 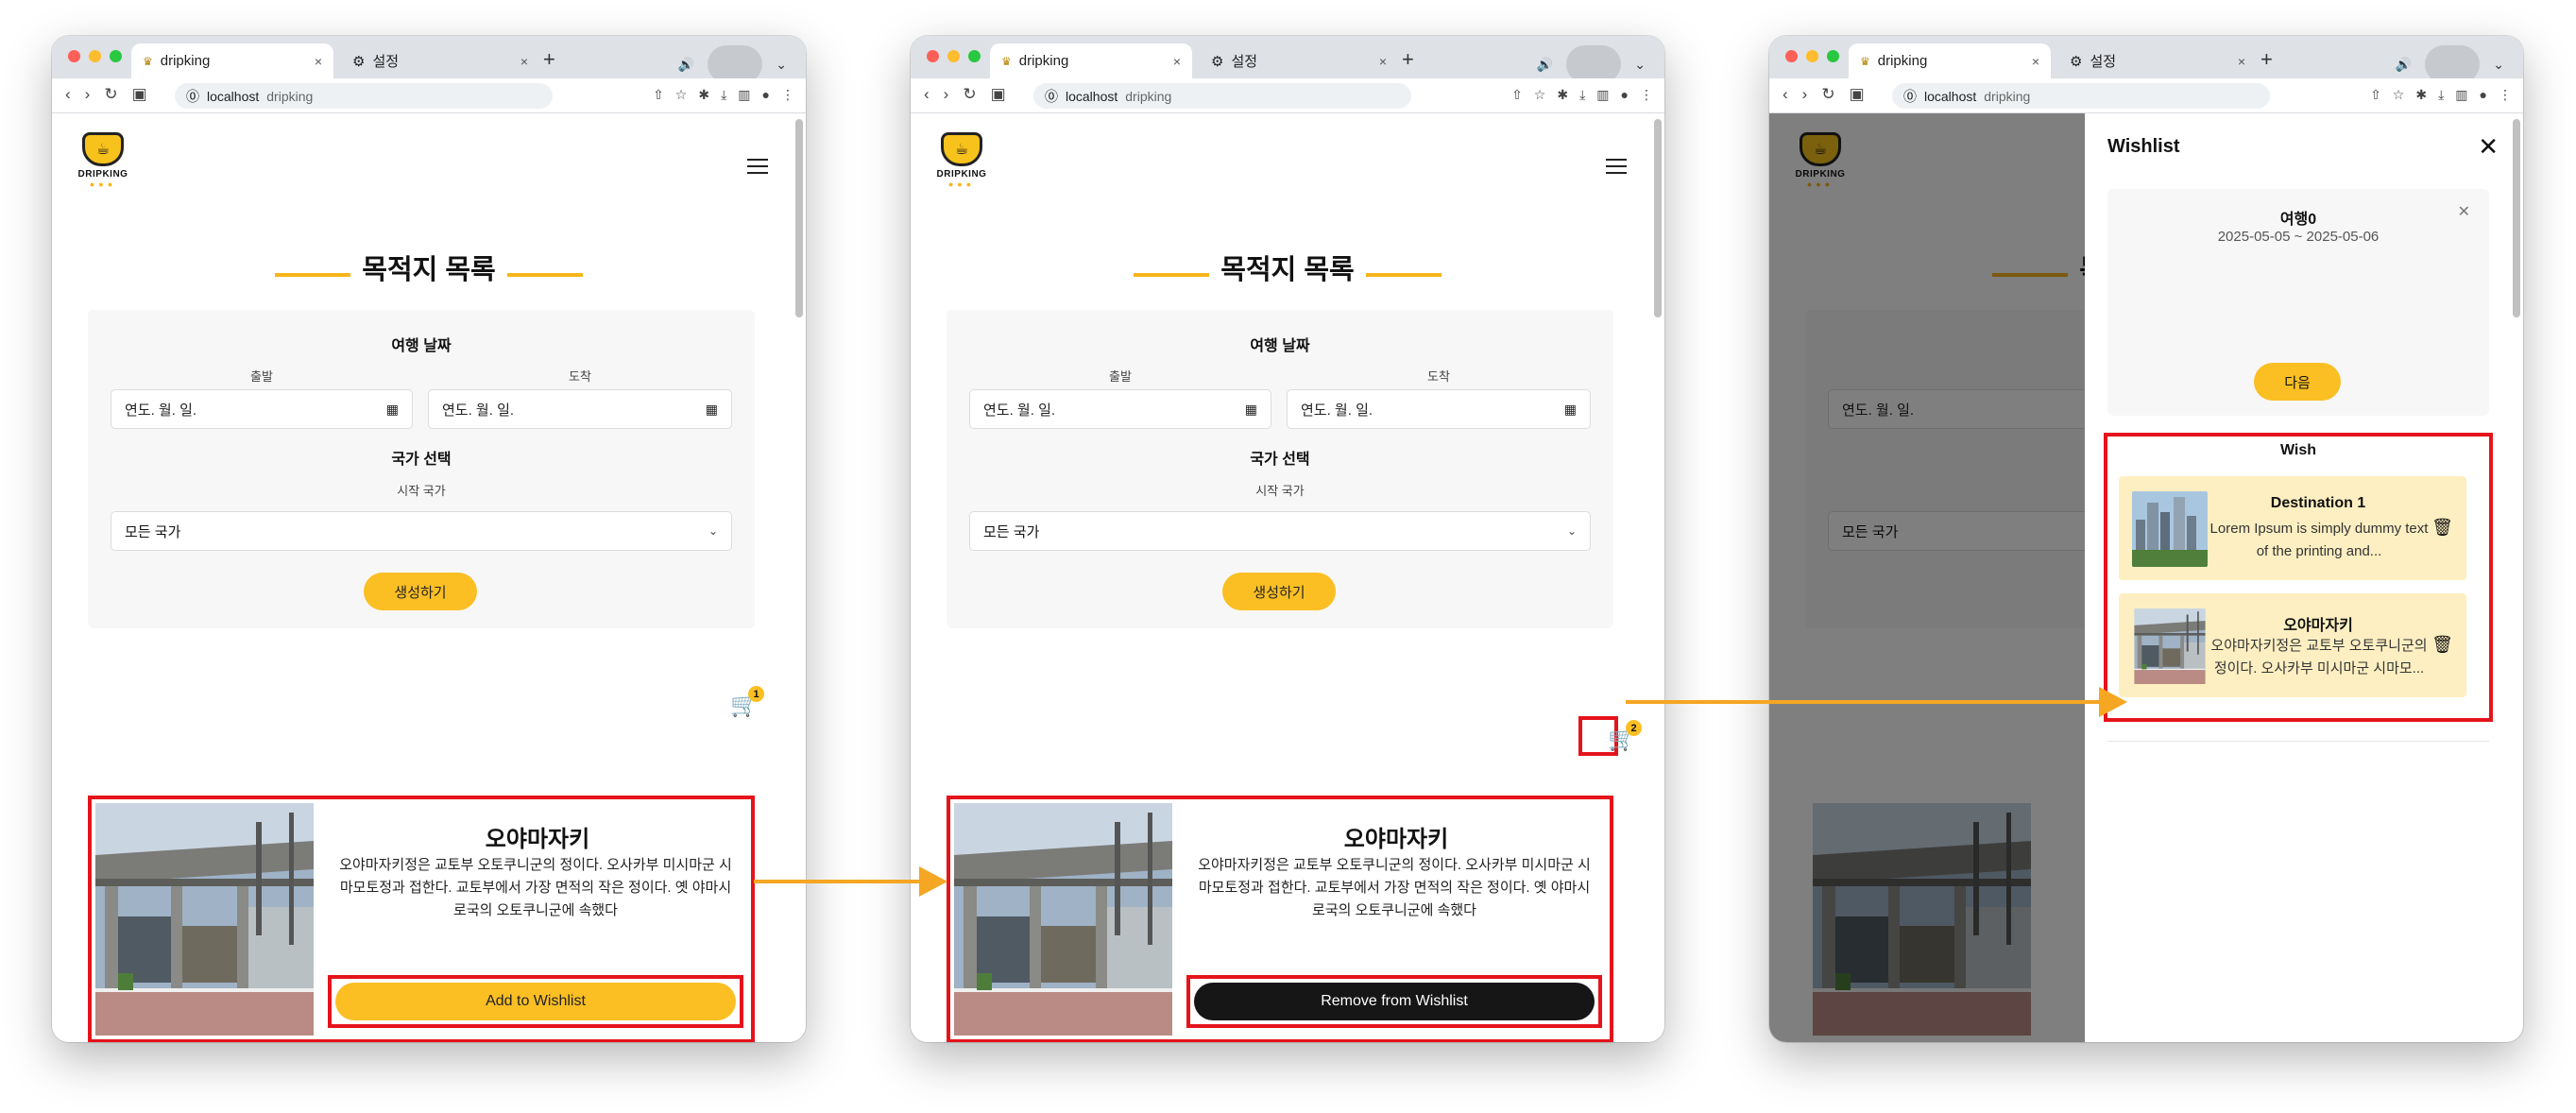 I want to click on cart-button: 🛒 2, so click(x=1625, y=737).